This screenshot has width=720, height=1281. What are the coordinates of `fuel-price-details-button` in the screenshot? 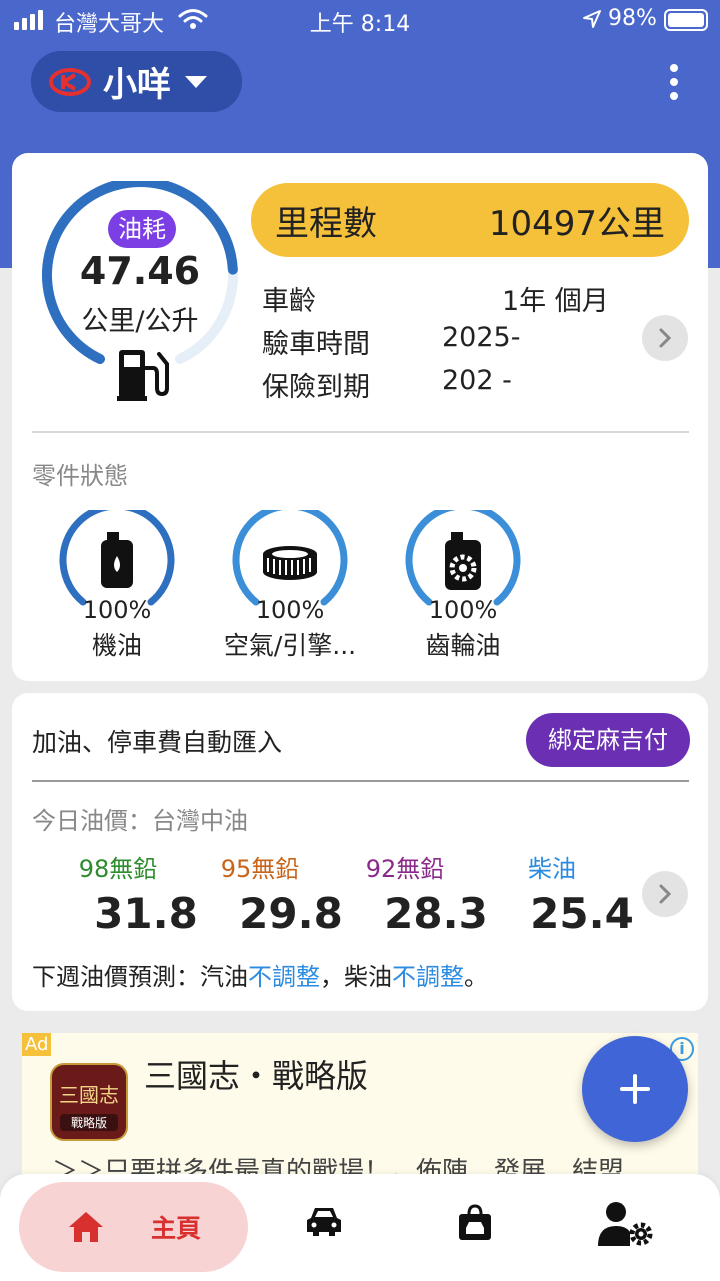 It's located at (665, 894).